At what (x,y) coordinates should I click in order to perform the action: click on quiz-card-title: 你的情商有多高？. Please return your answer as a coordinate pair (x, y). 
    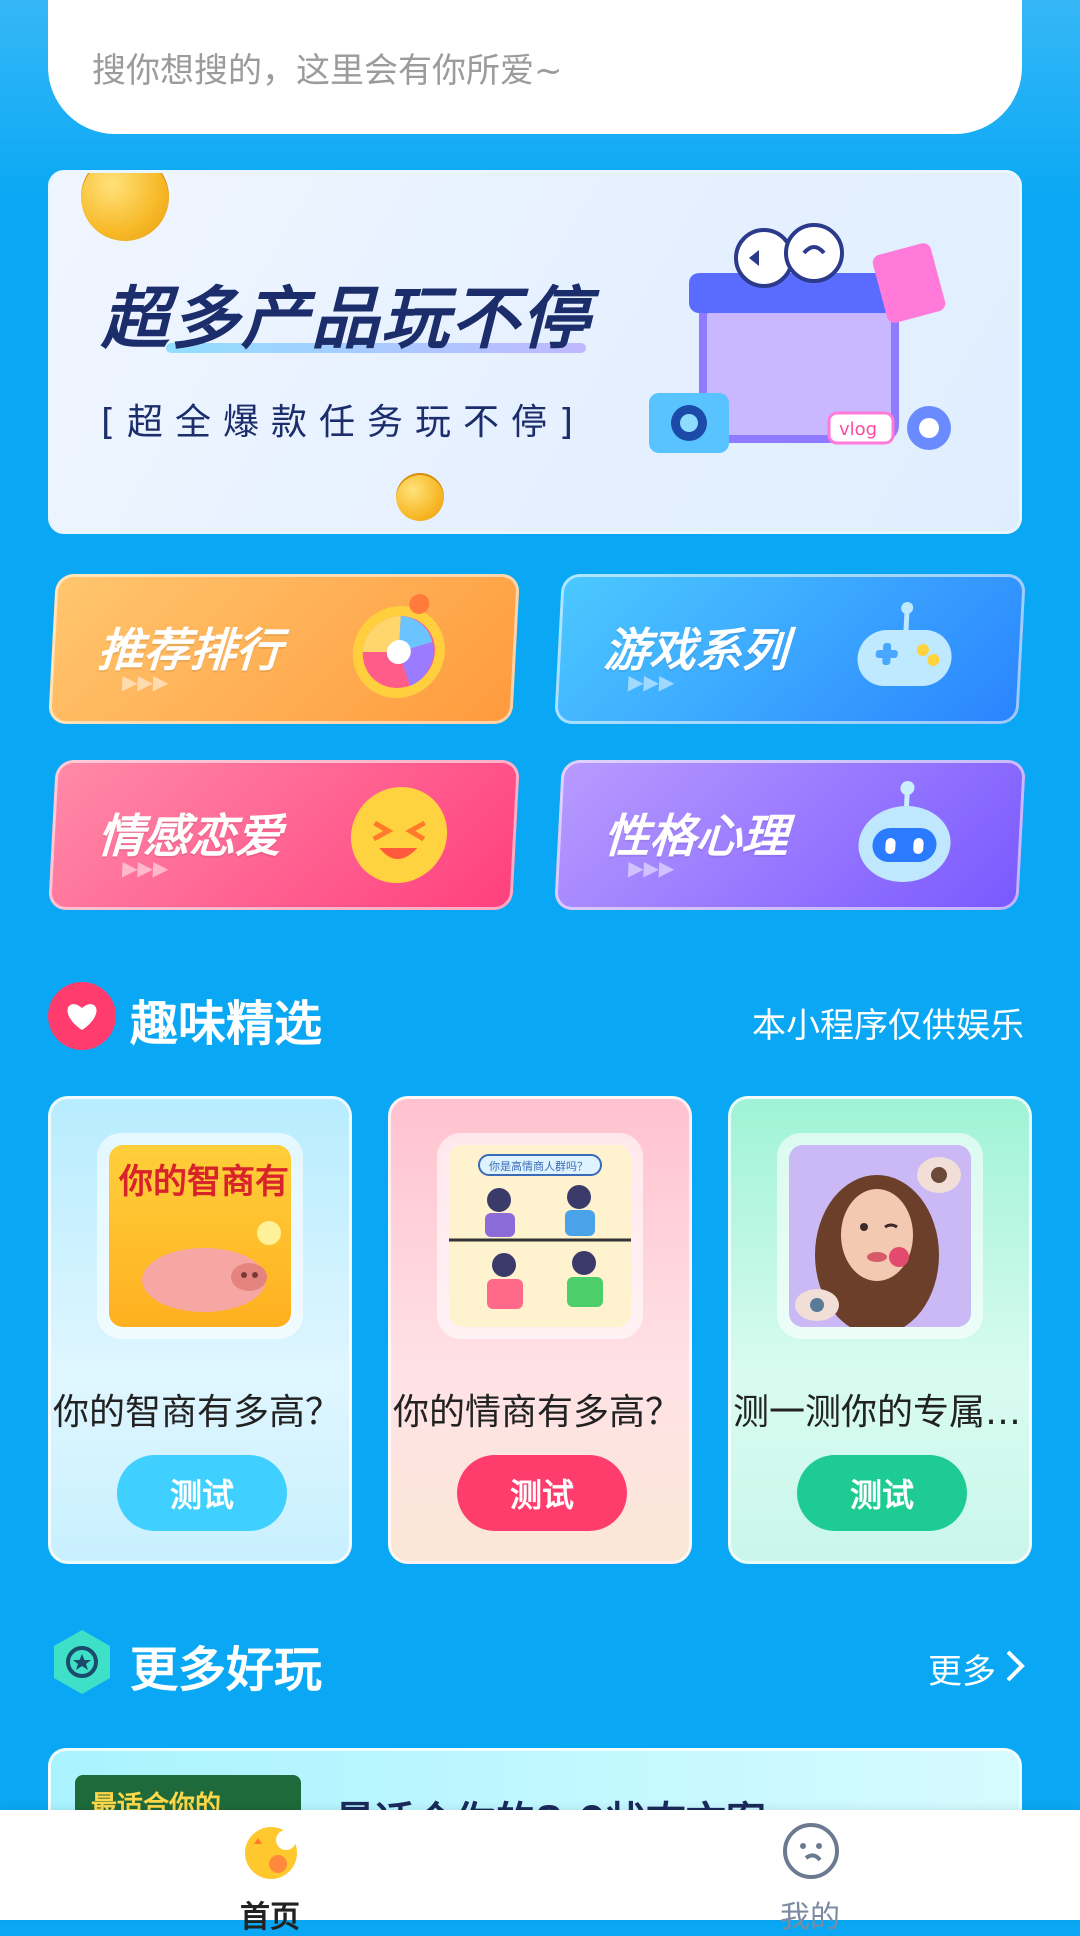
    Looking at the image, I should click on (537, 1412).